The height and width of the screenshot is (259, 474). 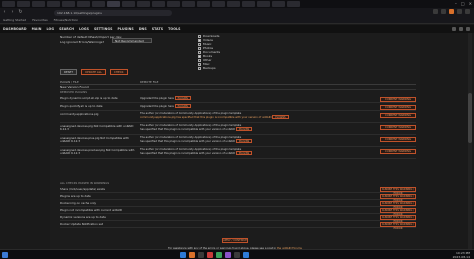 I want to click on nav-item-tools: TOOLS, so click(x=174, y=29).